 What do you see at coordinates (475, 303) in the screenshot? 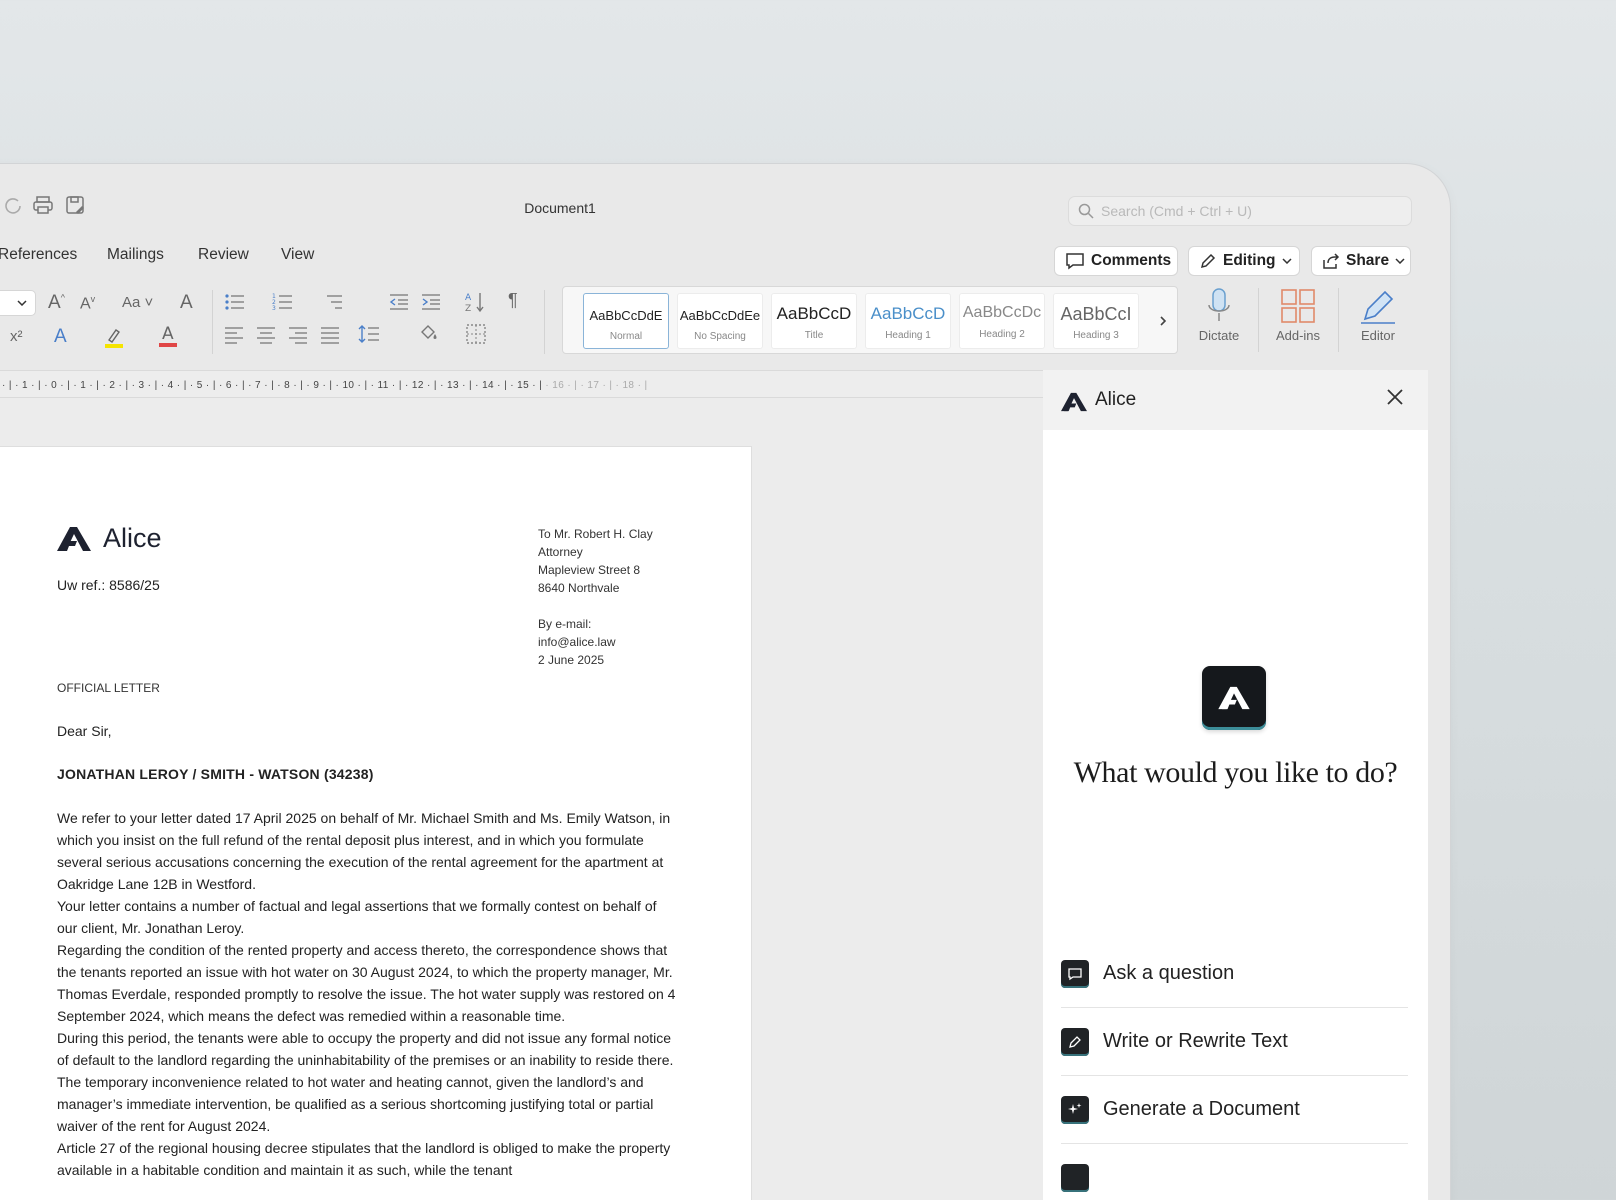
I see `sort-icon: AZ` at bounding box center [475, 303].